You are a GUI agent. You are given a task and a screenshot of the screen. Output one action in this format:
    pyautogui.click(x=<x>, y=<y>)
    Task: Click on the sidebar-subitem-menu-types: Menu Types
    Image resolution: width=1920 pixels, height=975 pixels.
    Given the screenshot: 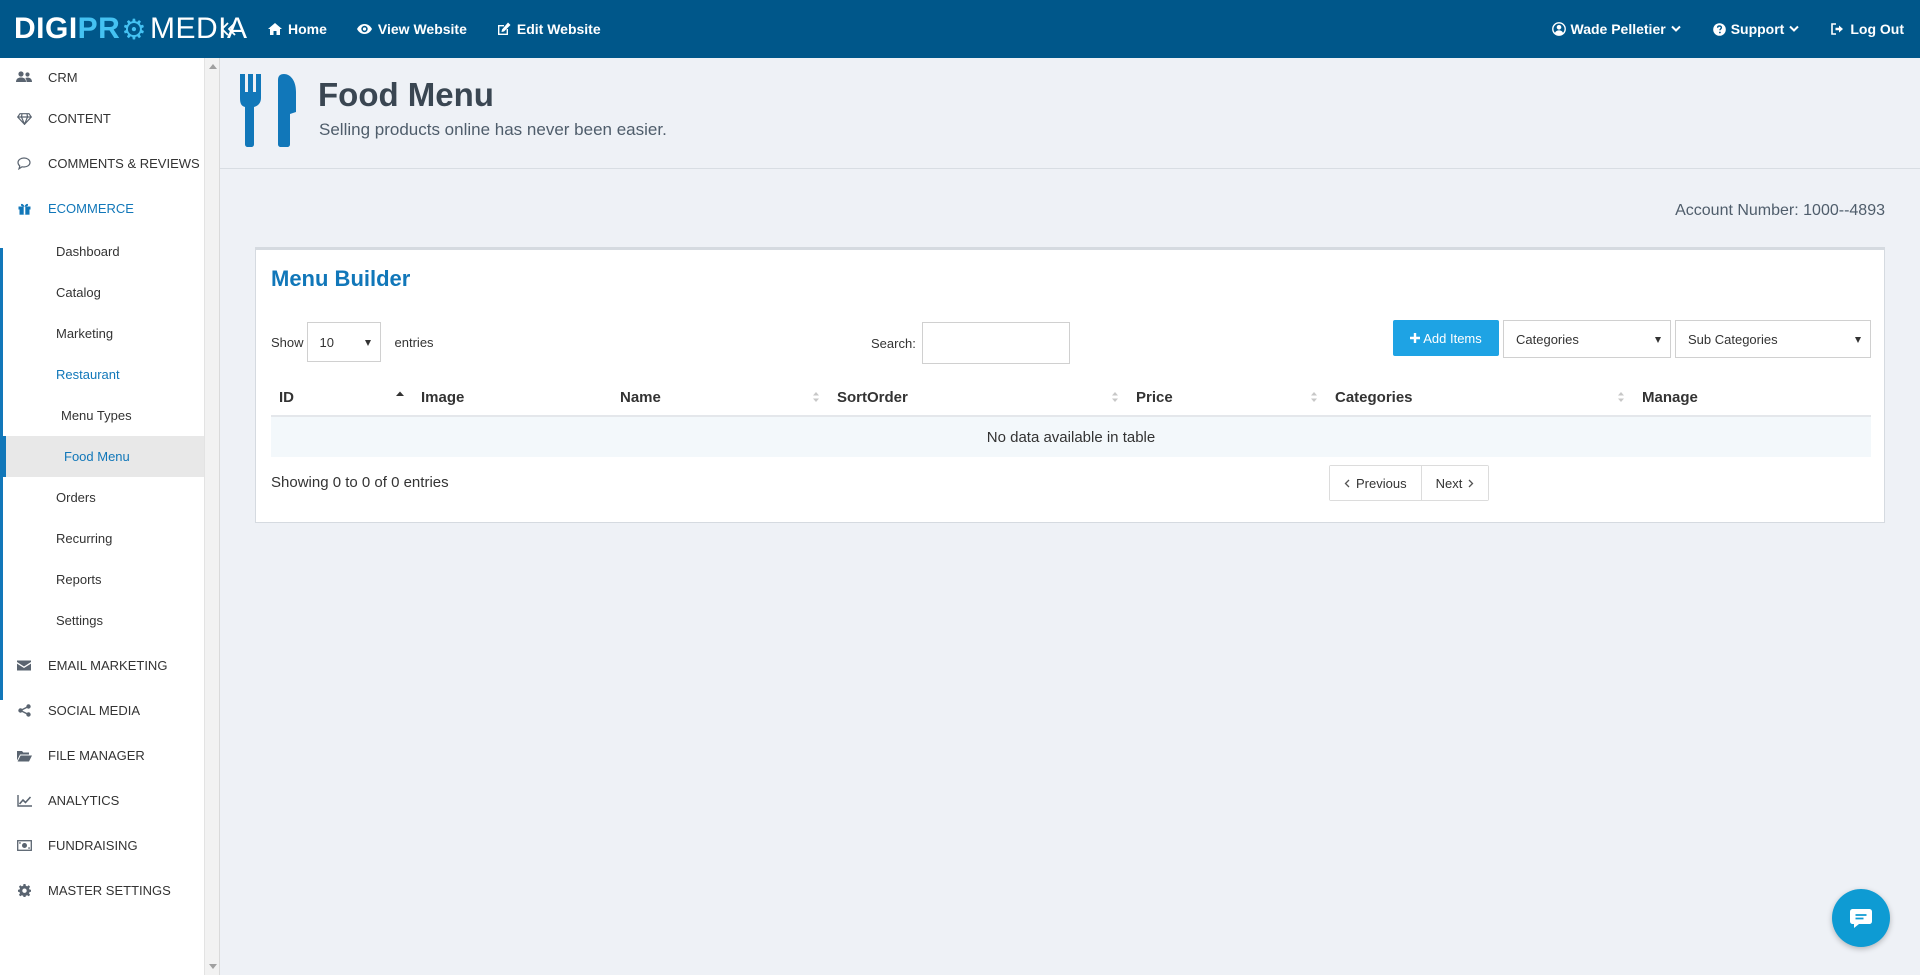 What is the action you would take?
    pyautogui.click(x=102, y=415)
    